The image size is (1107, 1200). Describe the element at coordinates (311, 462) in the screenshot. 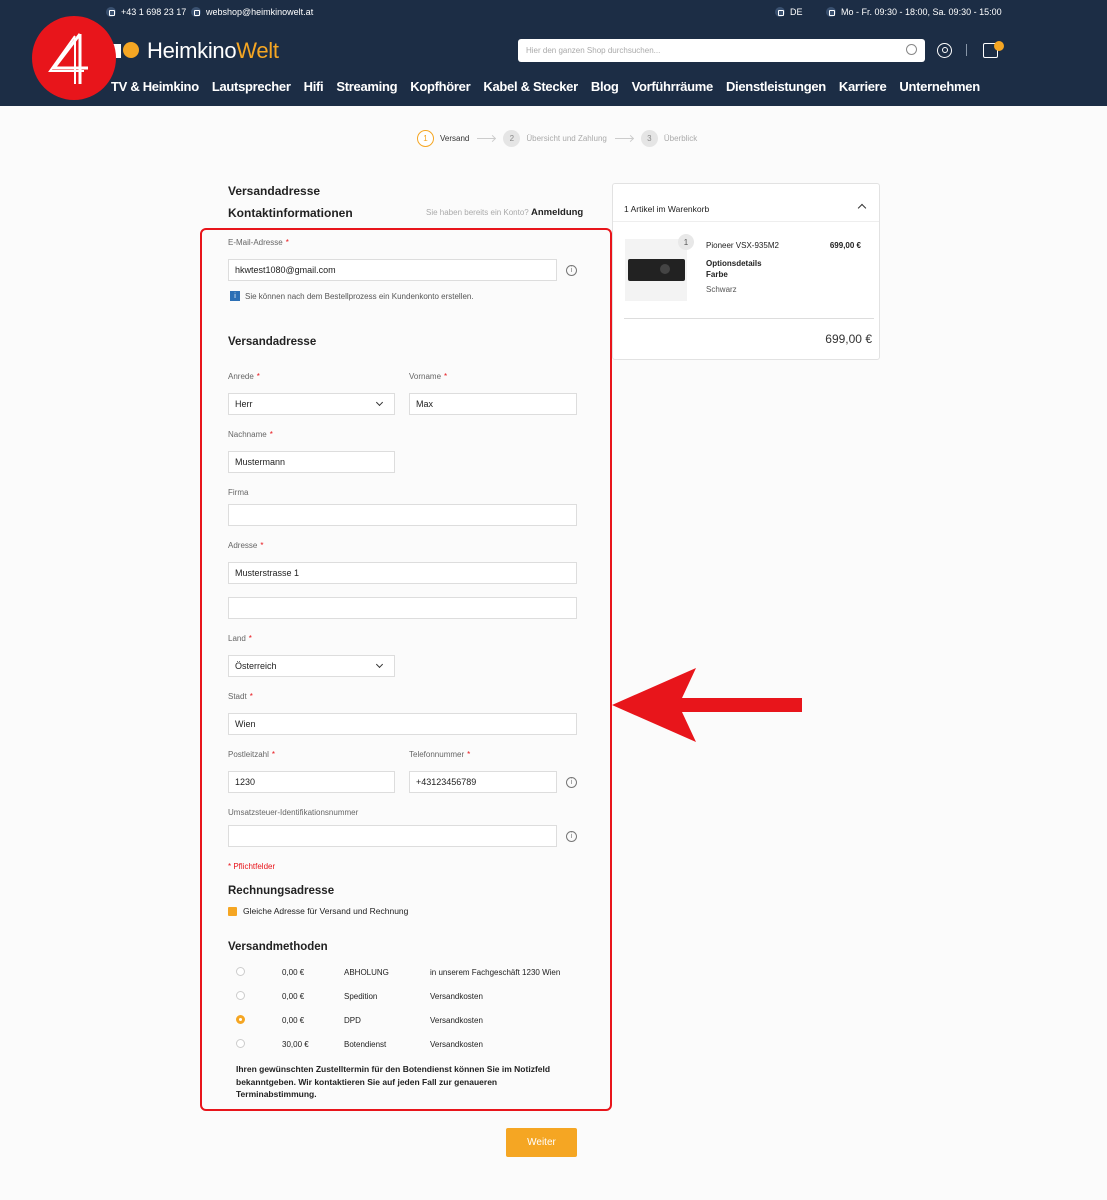

I see `lastname-field: Mustermann` at that location.